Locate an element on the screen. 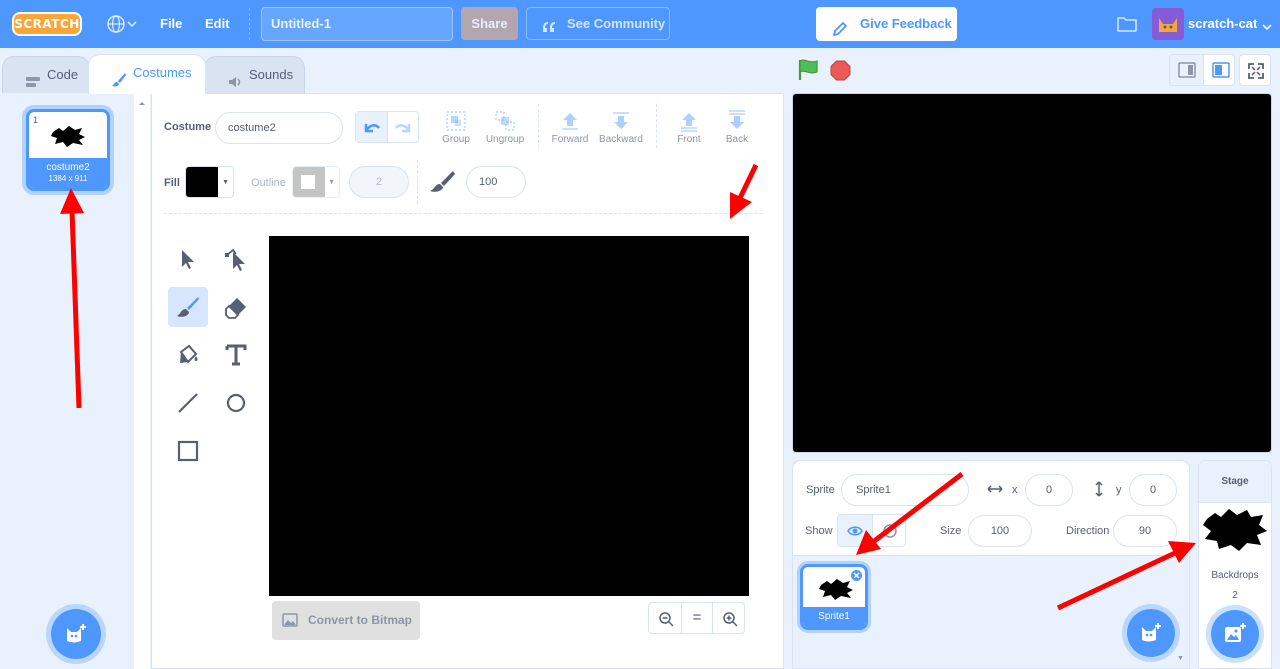 This screenshot has width=1280, height=669. forward-label: Forward is located at coordinates (570, 139).